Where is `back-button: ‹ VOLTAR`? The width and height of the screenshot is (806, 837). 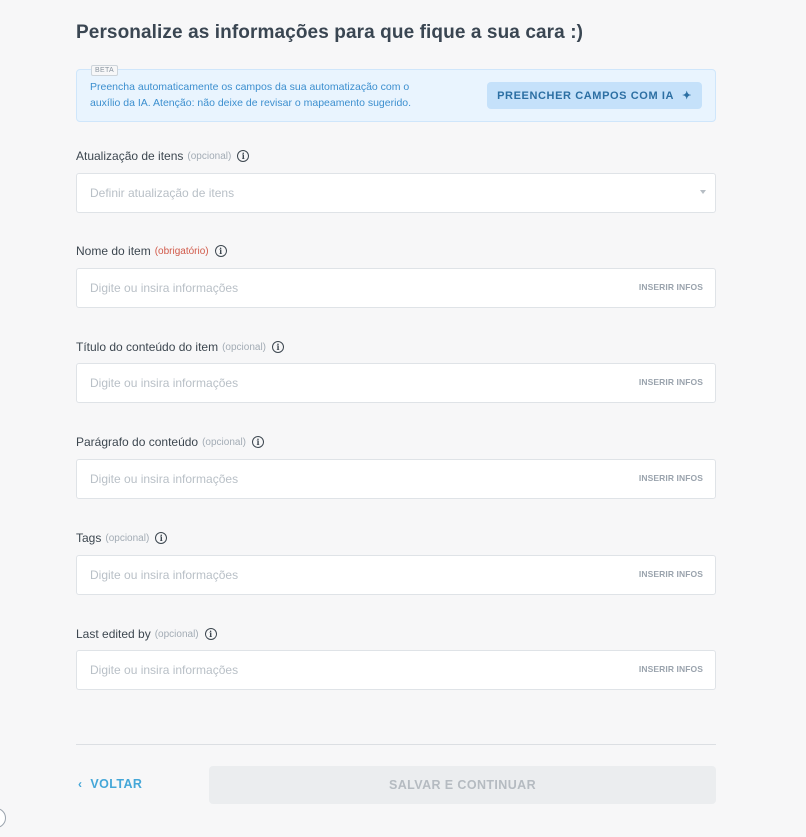 back-button: ‹ VOLTAR is located at coordinates (110, 784).